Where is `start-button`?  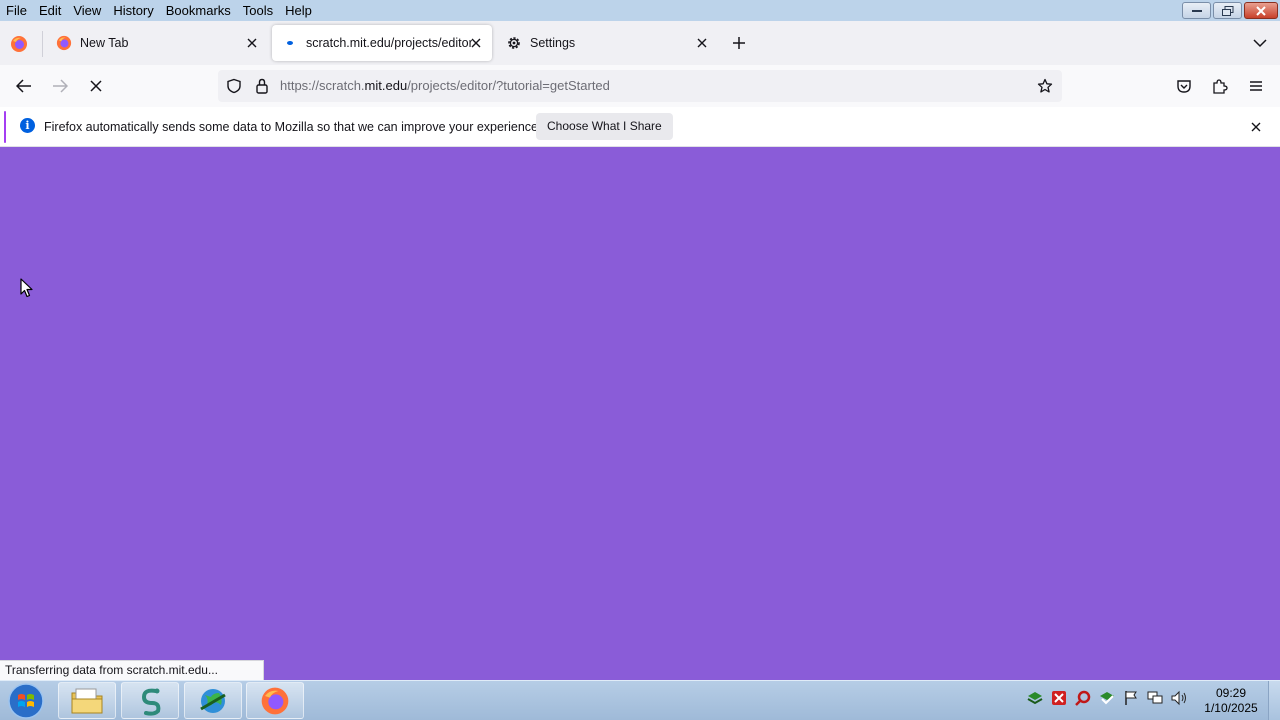 start-button is located at coordinates (26, 701).